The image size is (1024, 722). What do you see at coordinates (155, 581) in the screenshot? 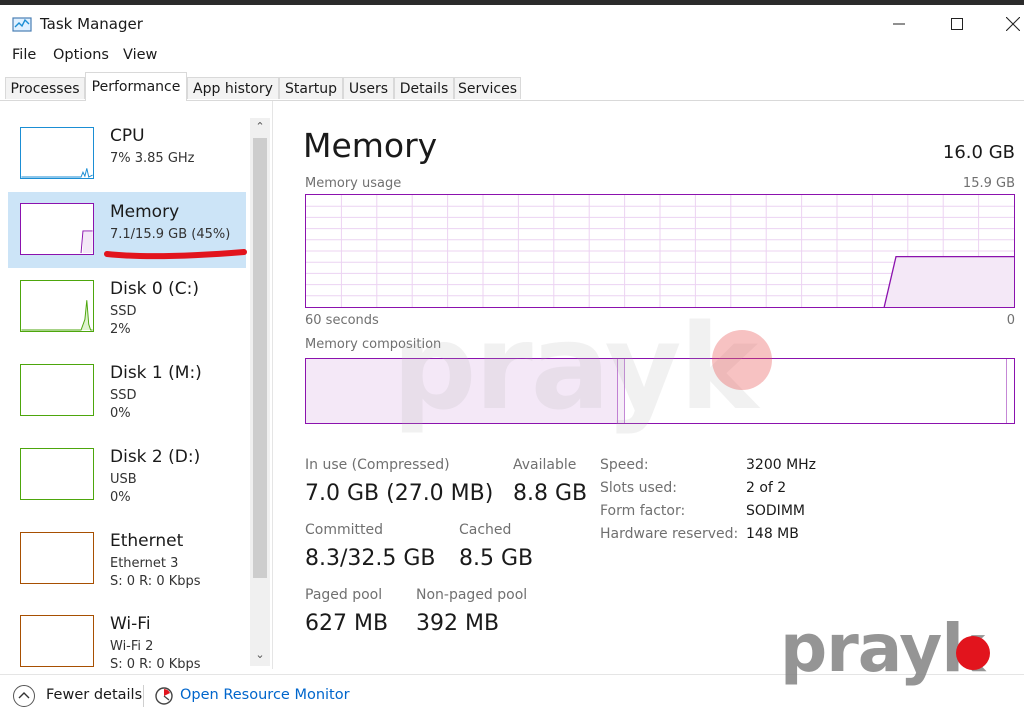
I see `ethernet-throughput: S: 0 R: 0 Kbps` at bounding box center [155, 581].